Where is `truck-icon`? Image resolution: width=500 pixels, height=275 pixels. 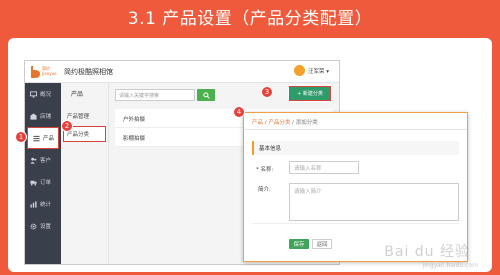 truck-icon is located at coordinates (33, 182).